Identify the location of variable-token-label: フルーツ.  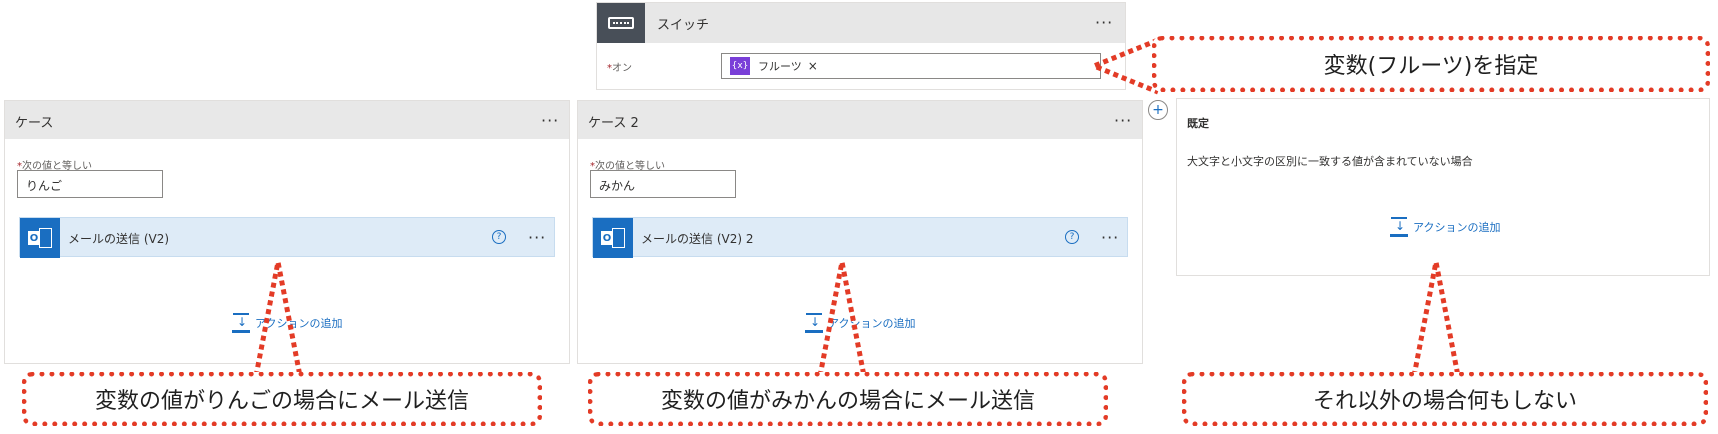
(780, 66).